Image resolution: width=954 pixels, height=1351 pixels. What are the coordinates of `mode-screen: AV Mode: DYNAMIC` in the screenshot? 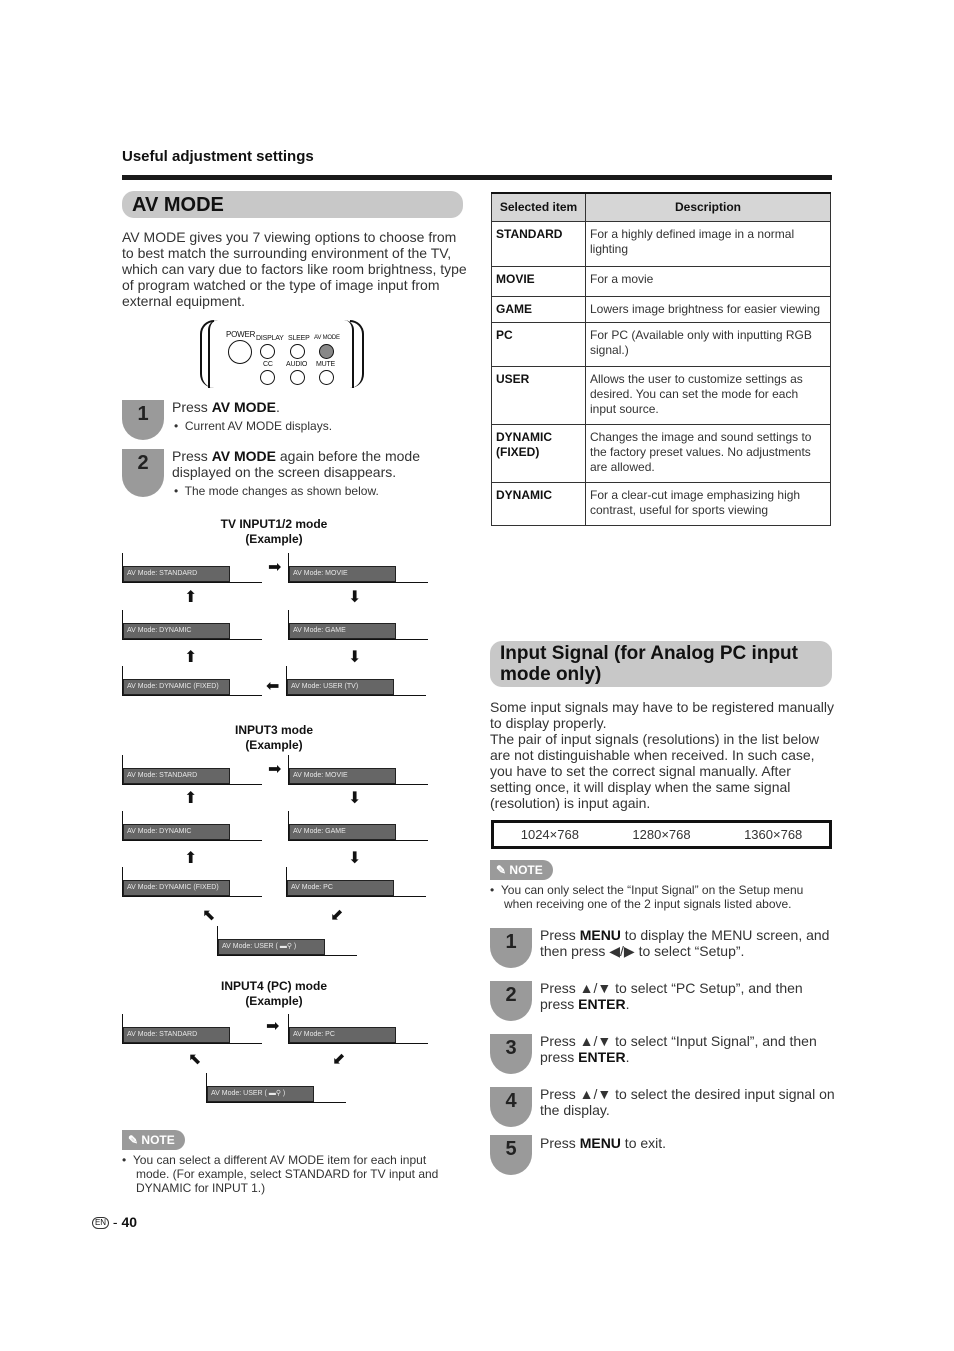 It's located at (192, 625).